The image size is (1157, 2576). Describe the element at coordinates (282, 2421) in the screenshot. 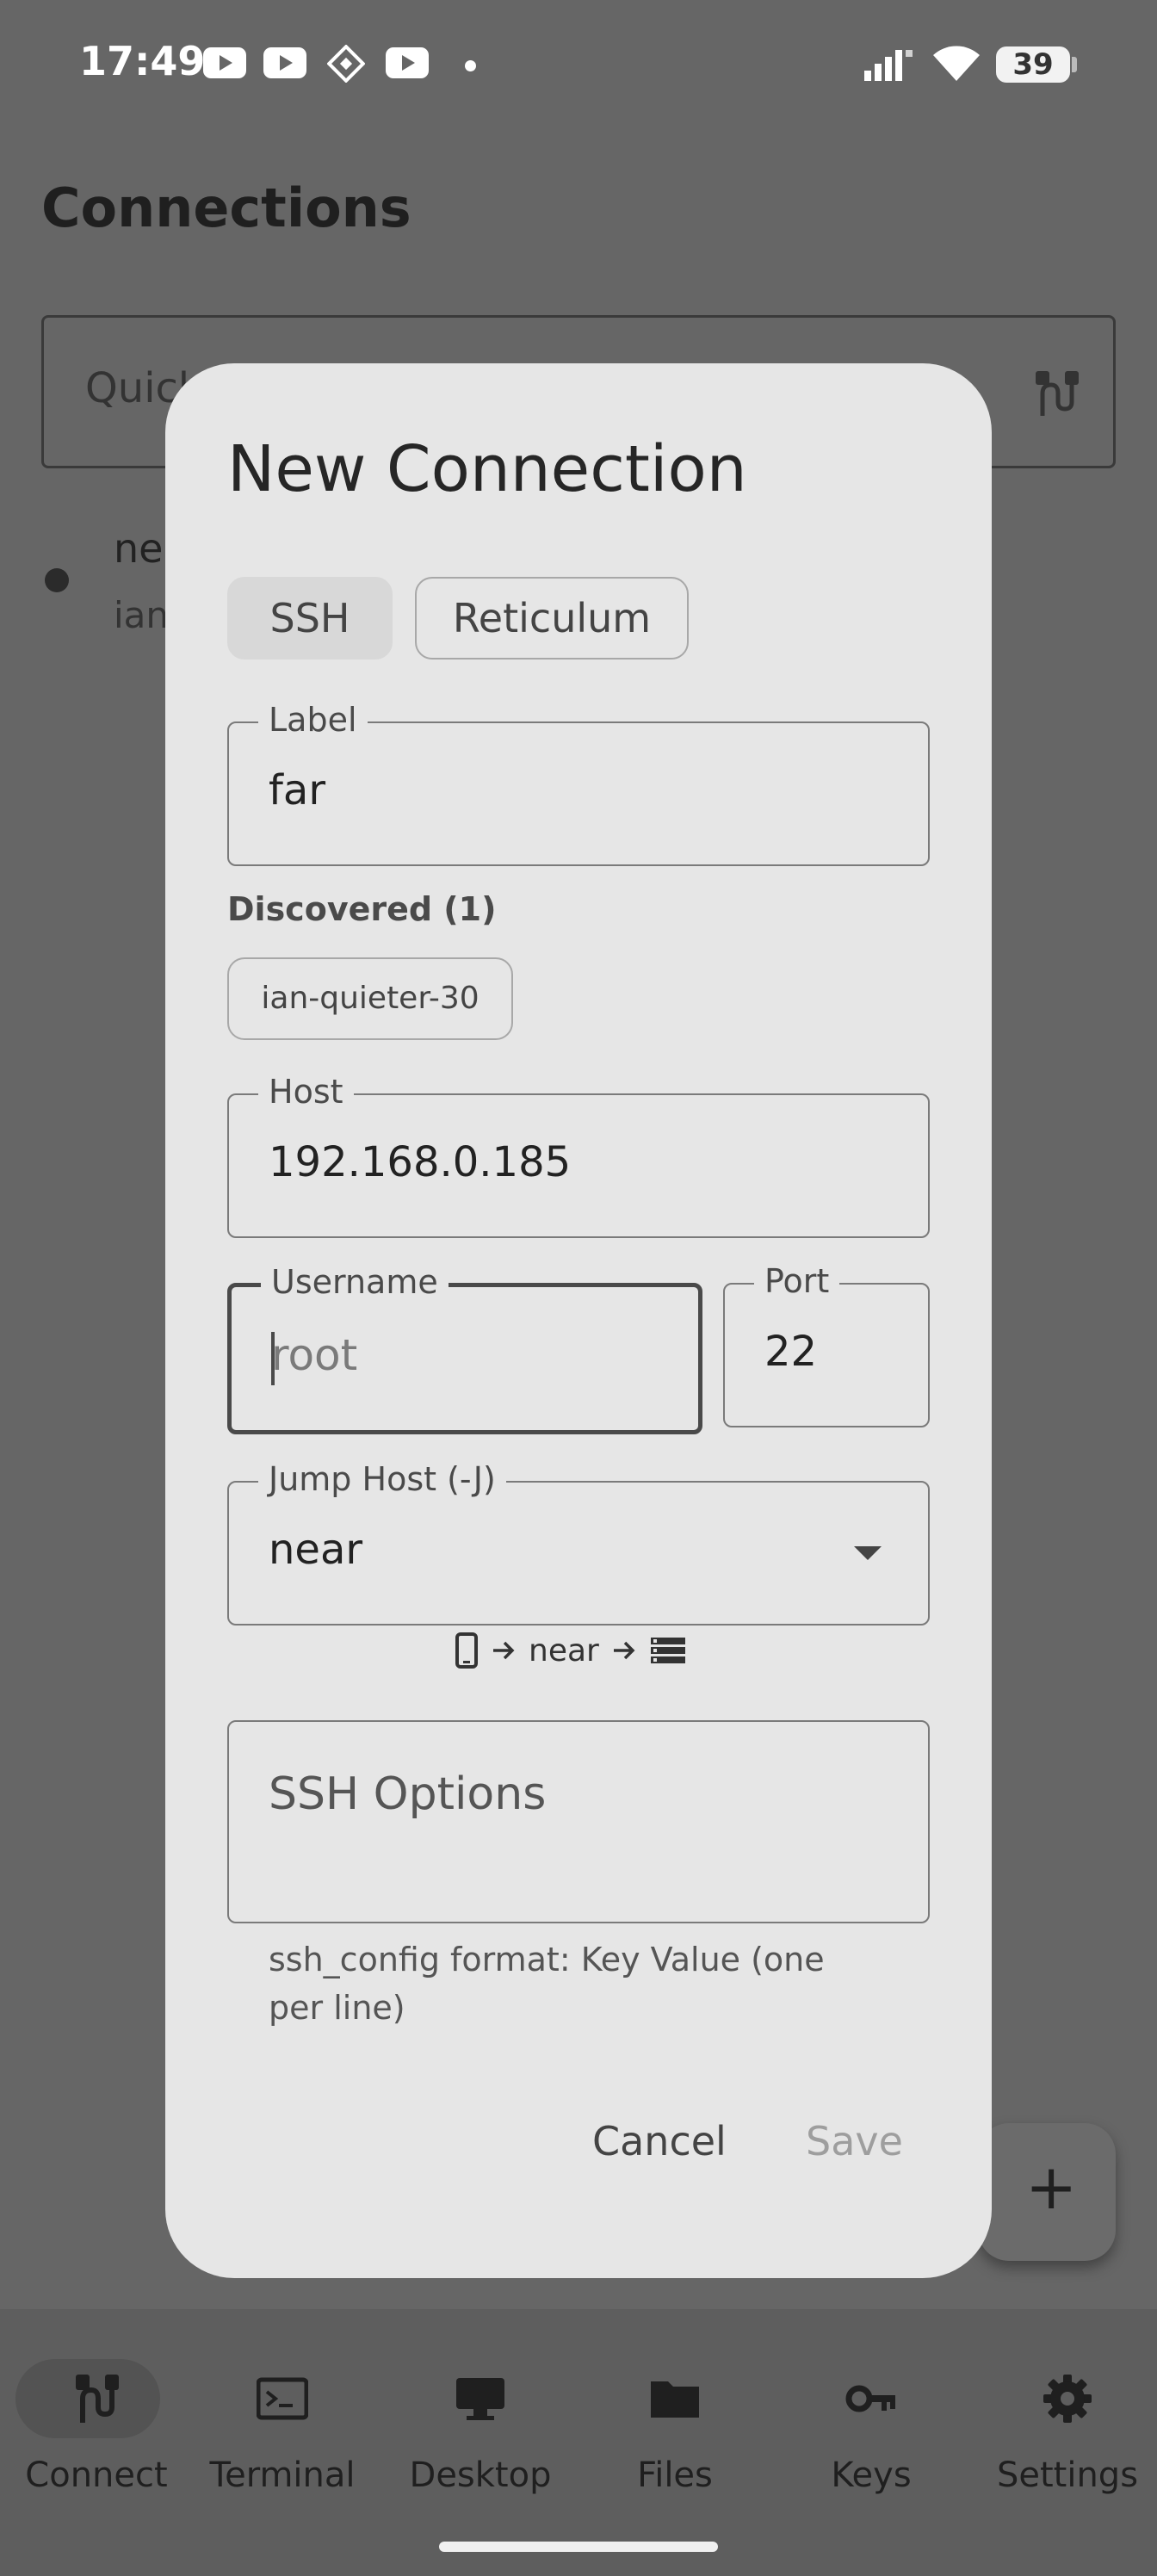

I see `nav-terminal: Terminal` at that location.